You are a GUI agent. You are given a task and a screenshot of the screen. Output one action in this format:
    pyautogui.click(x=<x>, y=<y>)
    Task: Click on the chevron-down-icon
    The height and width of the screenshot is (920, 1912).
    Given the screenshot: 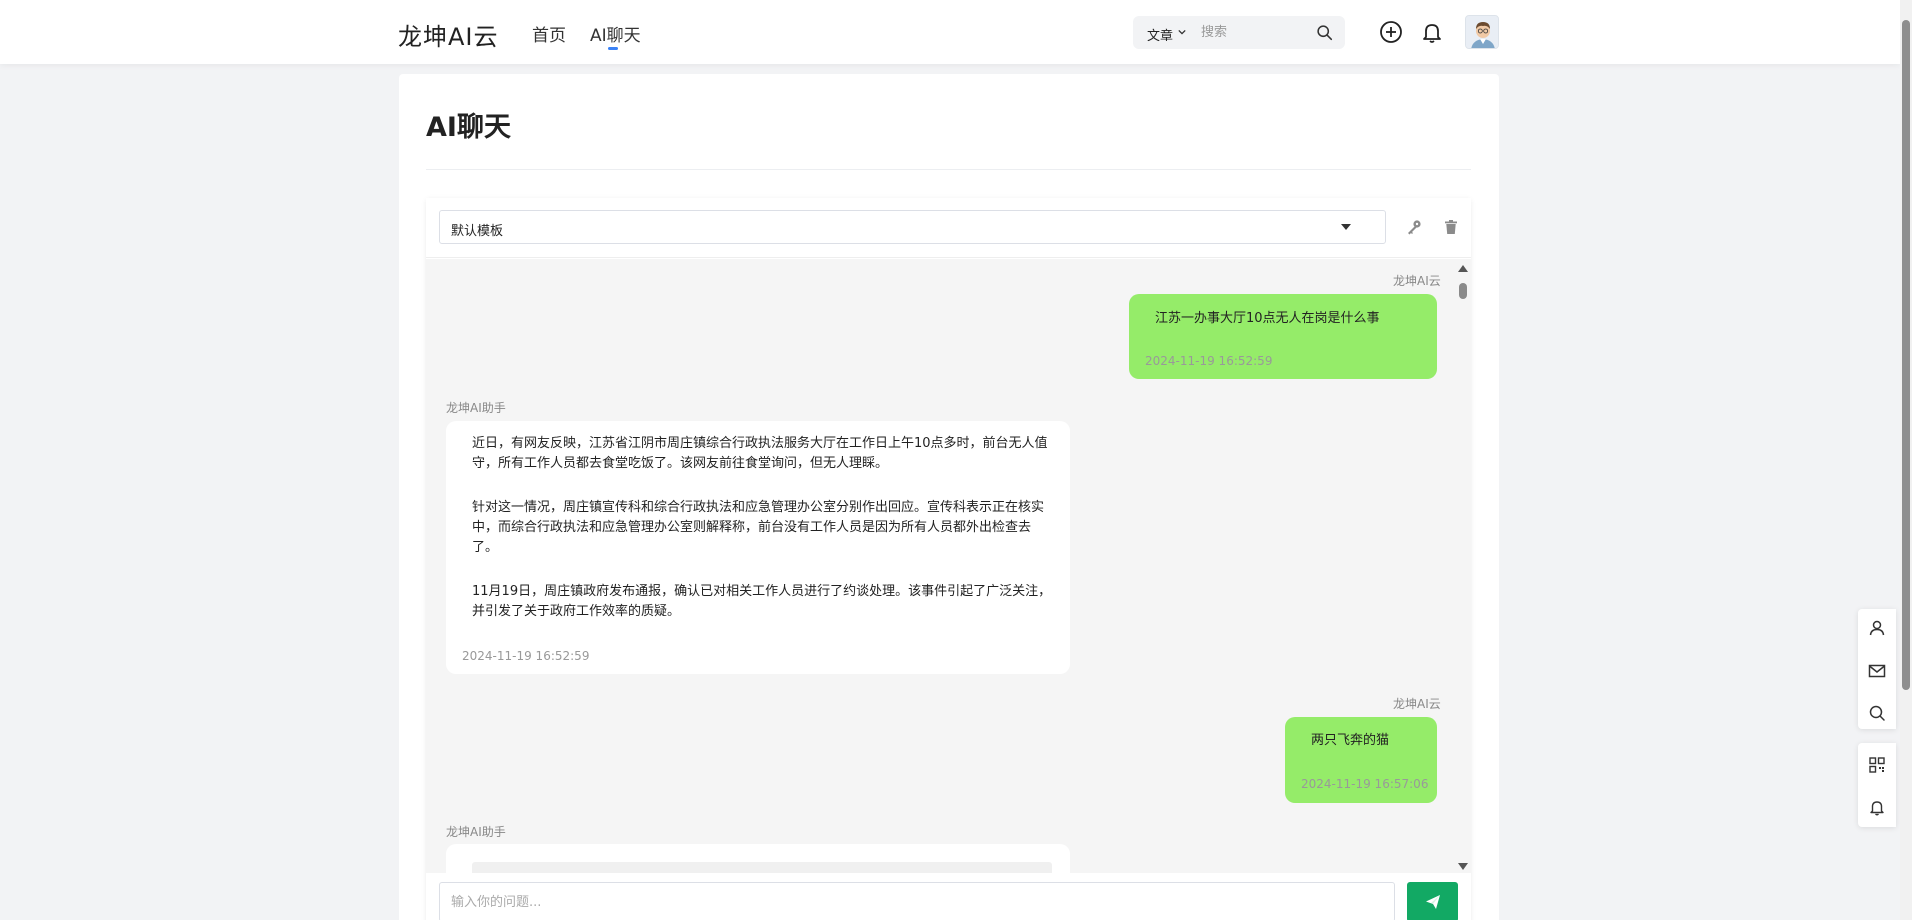 What is the action you would take?
    pyautogui.click(x=1182, y=32)
    